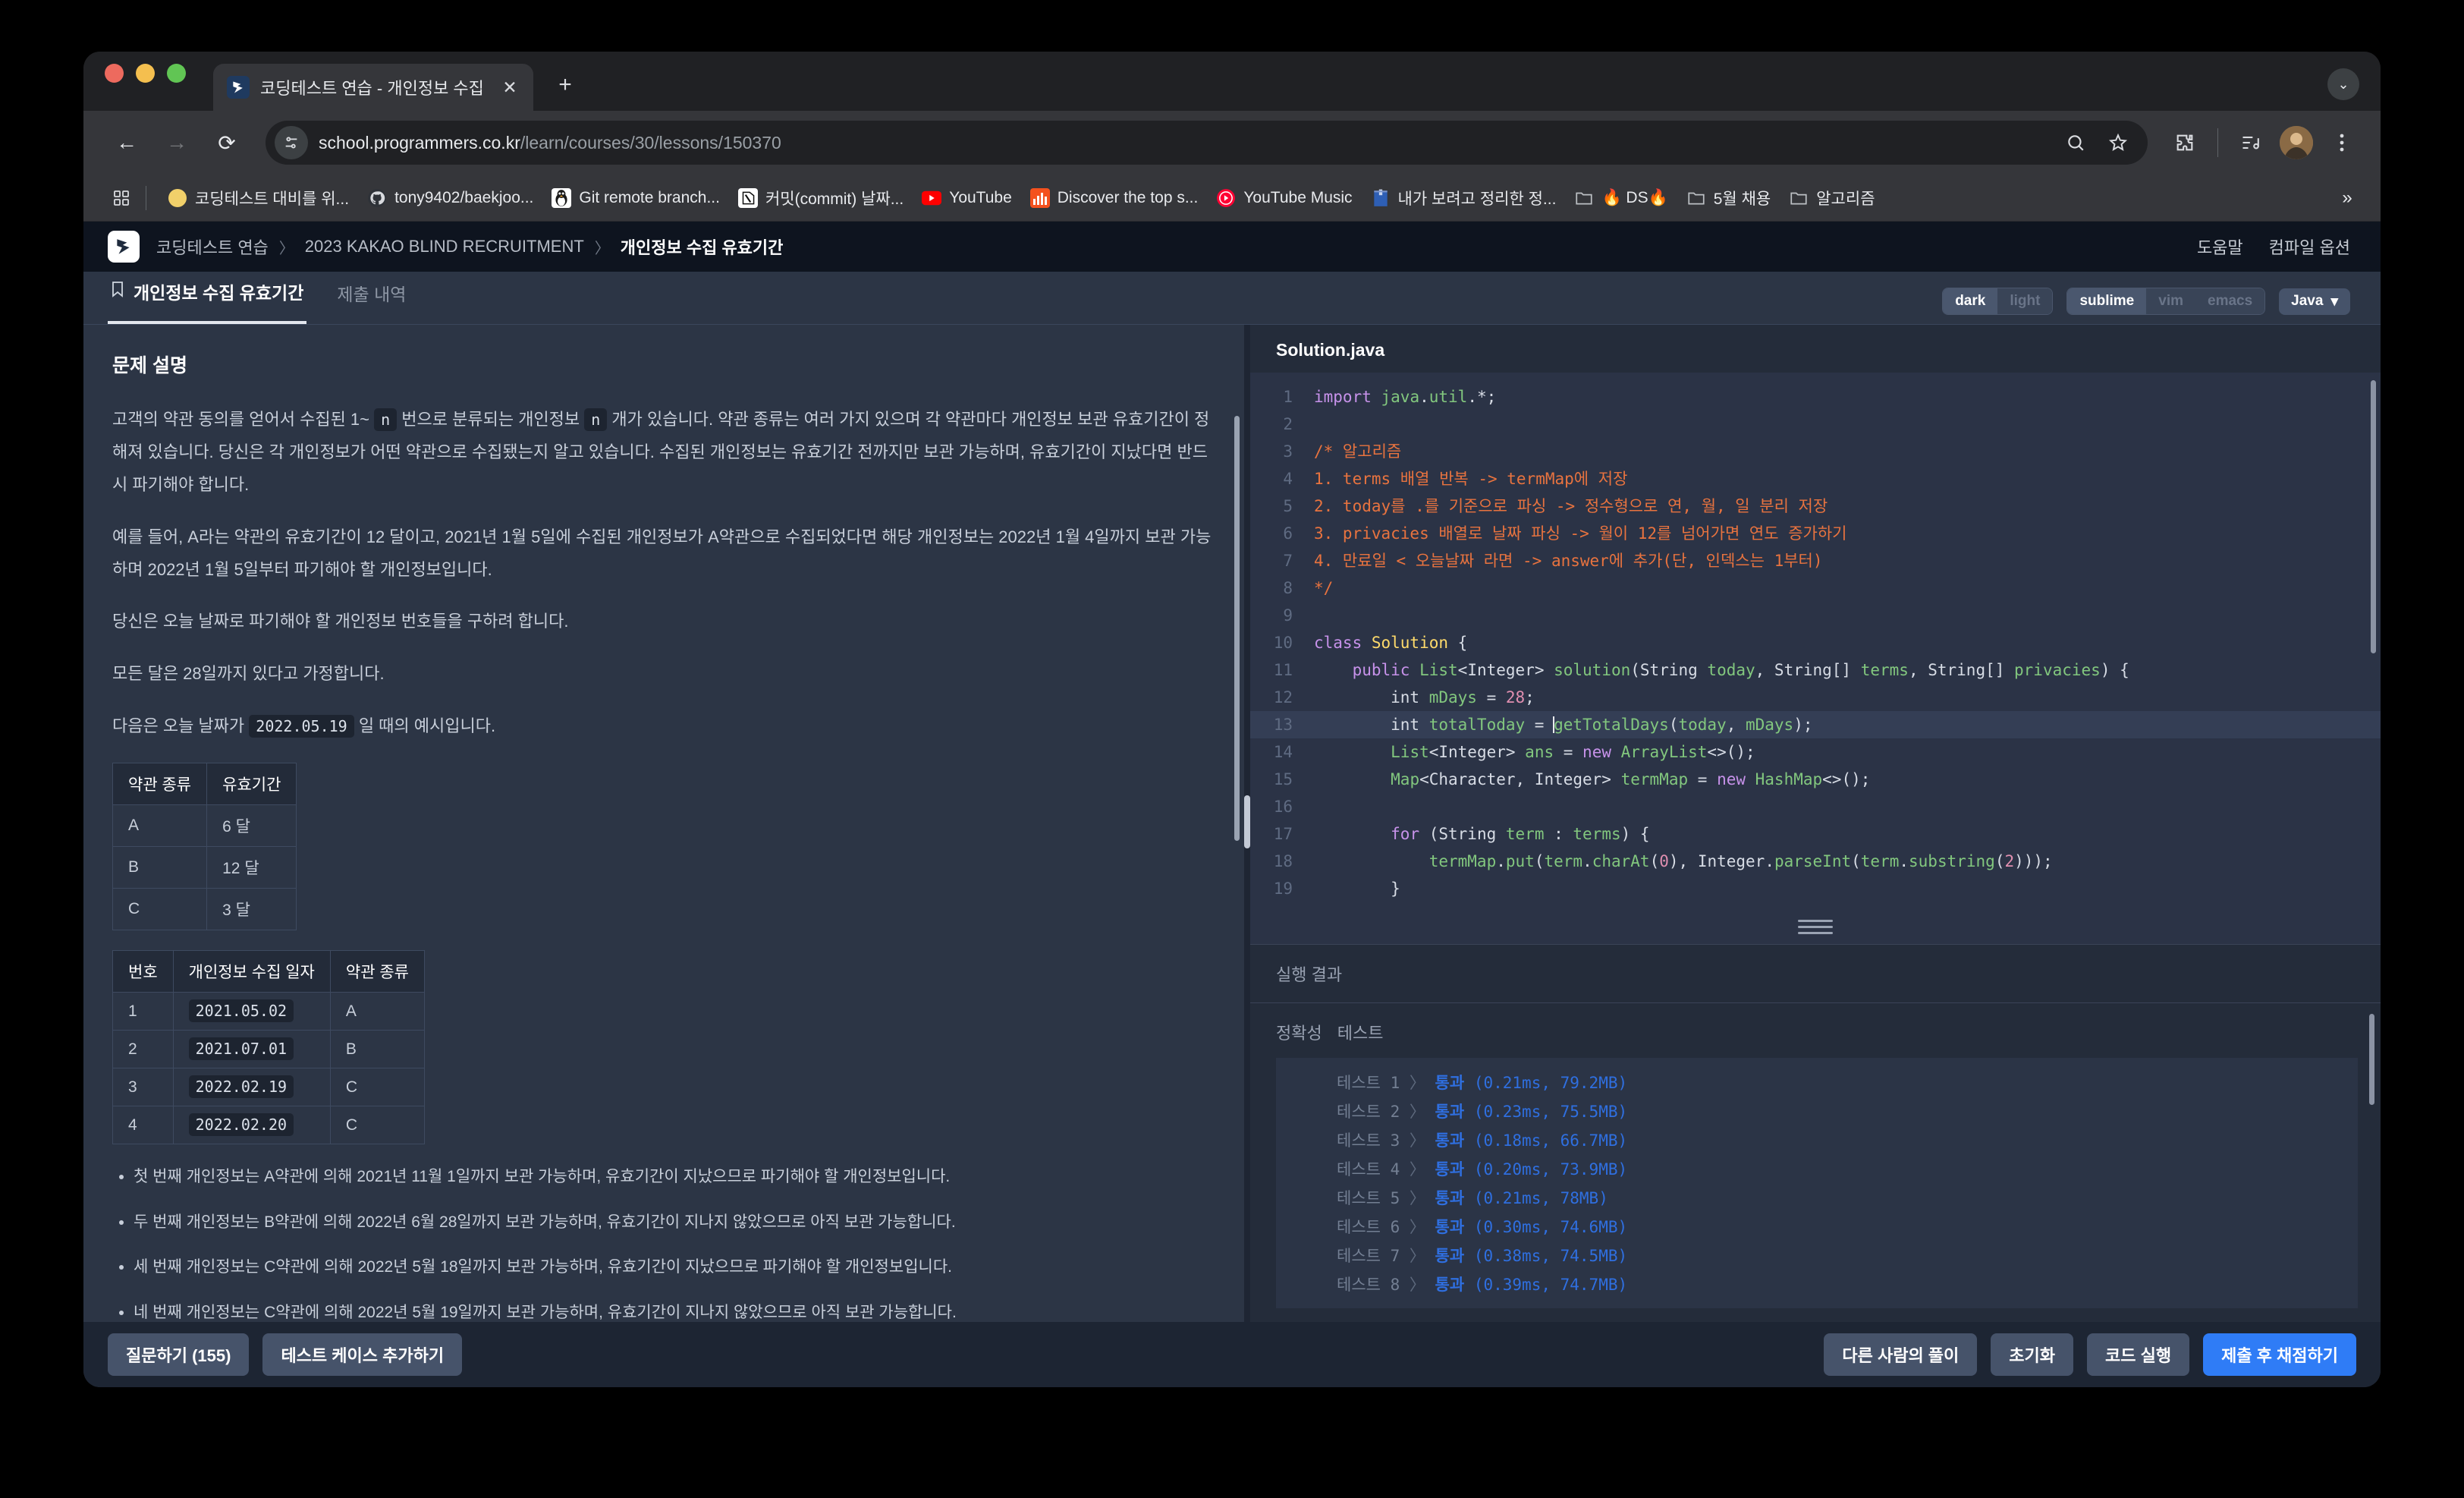 The image size is (2464, 1498). What do you see at coordinates (1815, 888) in the screenshot?
I see `code-line: 19 }` at bounding box center [1815, 888].